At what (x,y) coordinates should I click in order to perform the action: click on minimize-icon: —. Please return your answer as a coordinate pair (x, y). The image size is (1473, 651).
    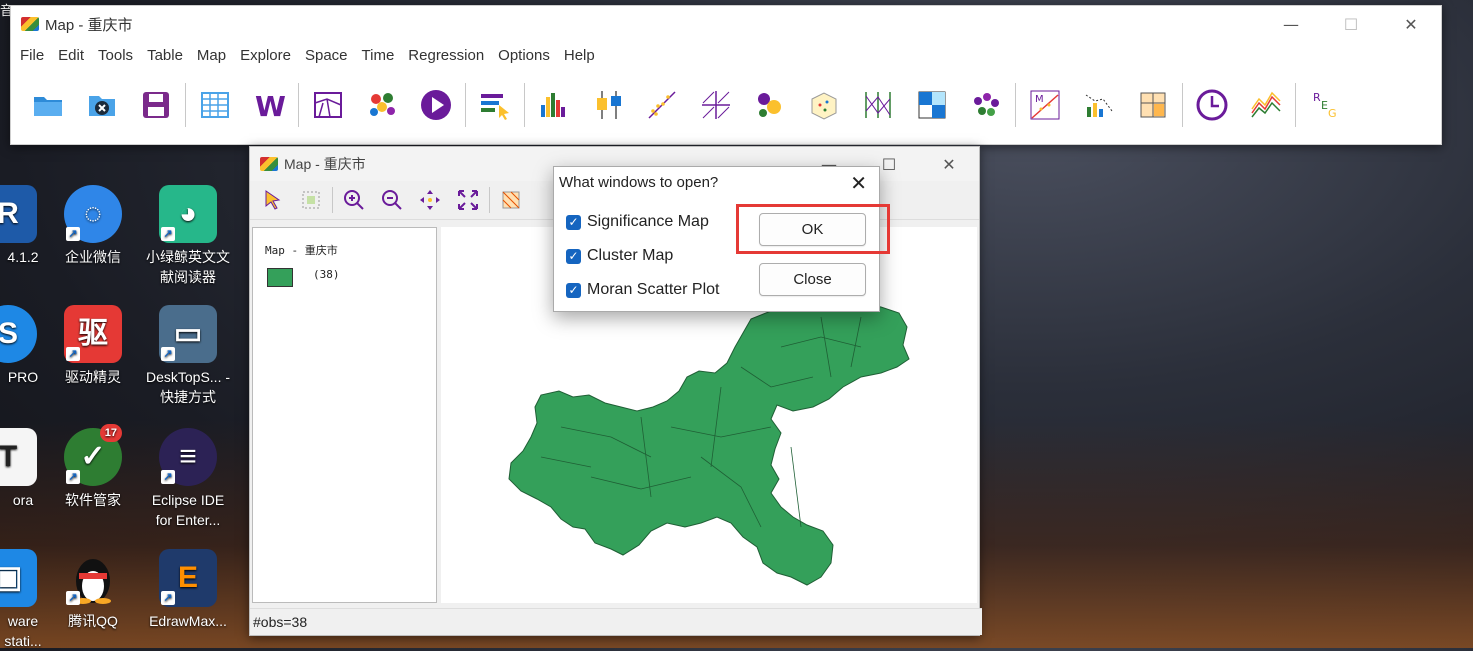
    Looking at the image, I should click on (1291, 24).